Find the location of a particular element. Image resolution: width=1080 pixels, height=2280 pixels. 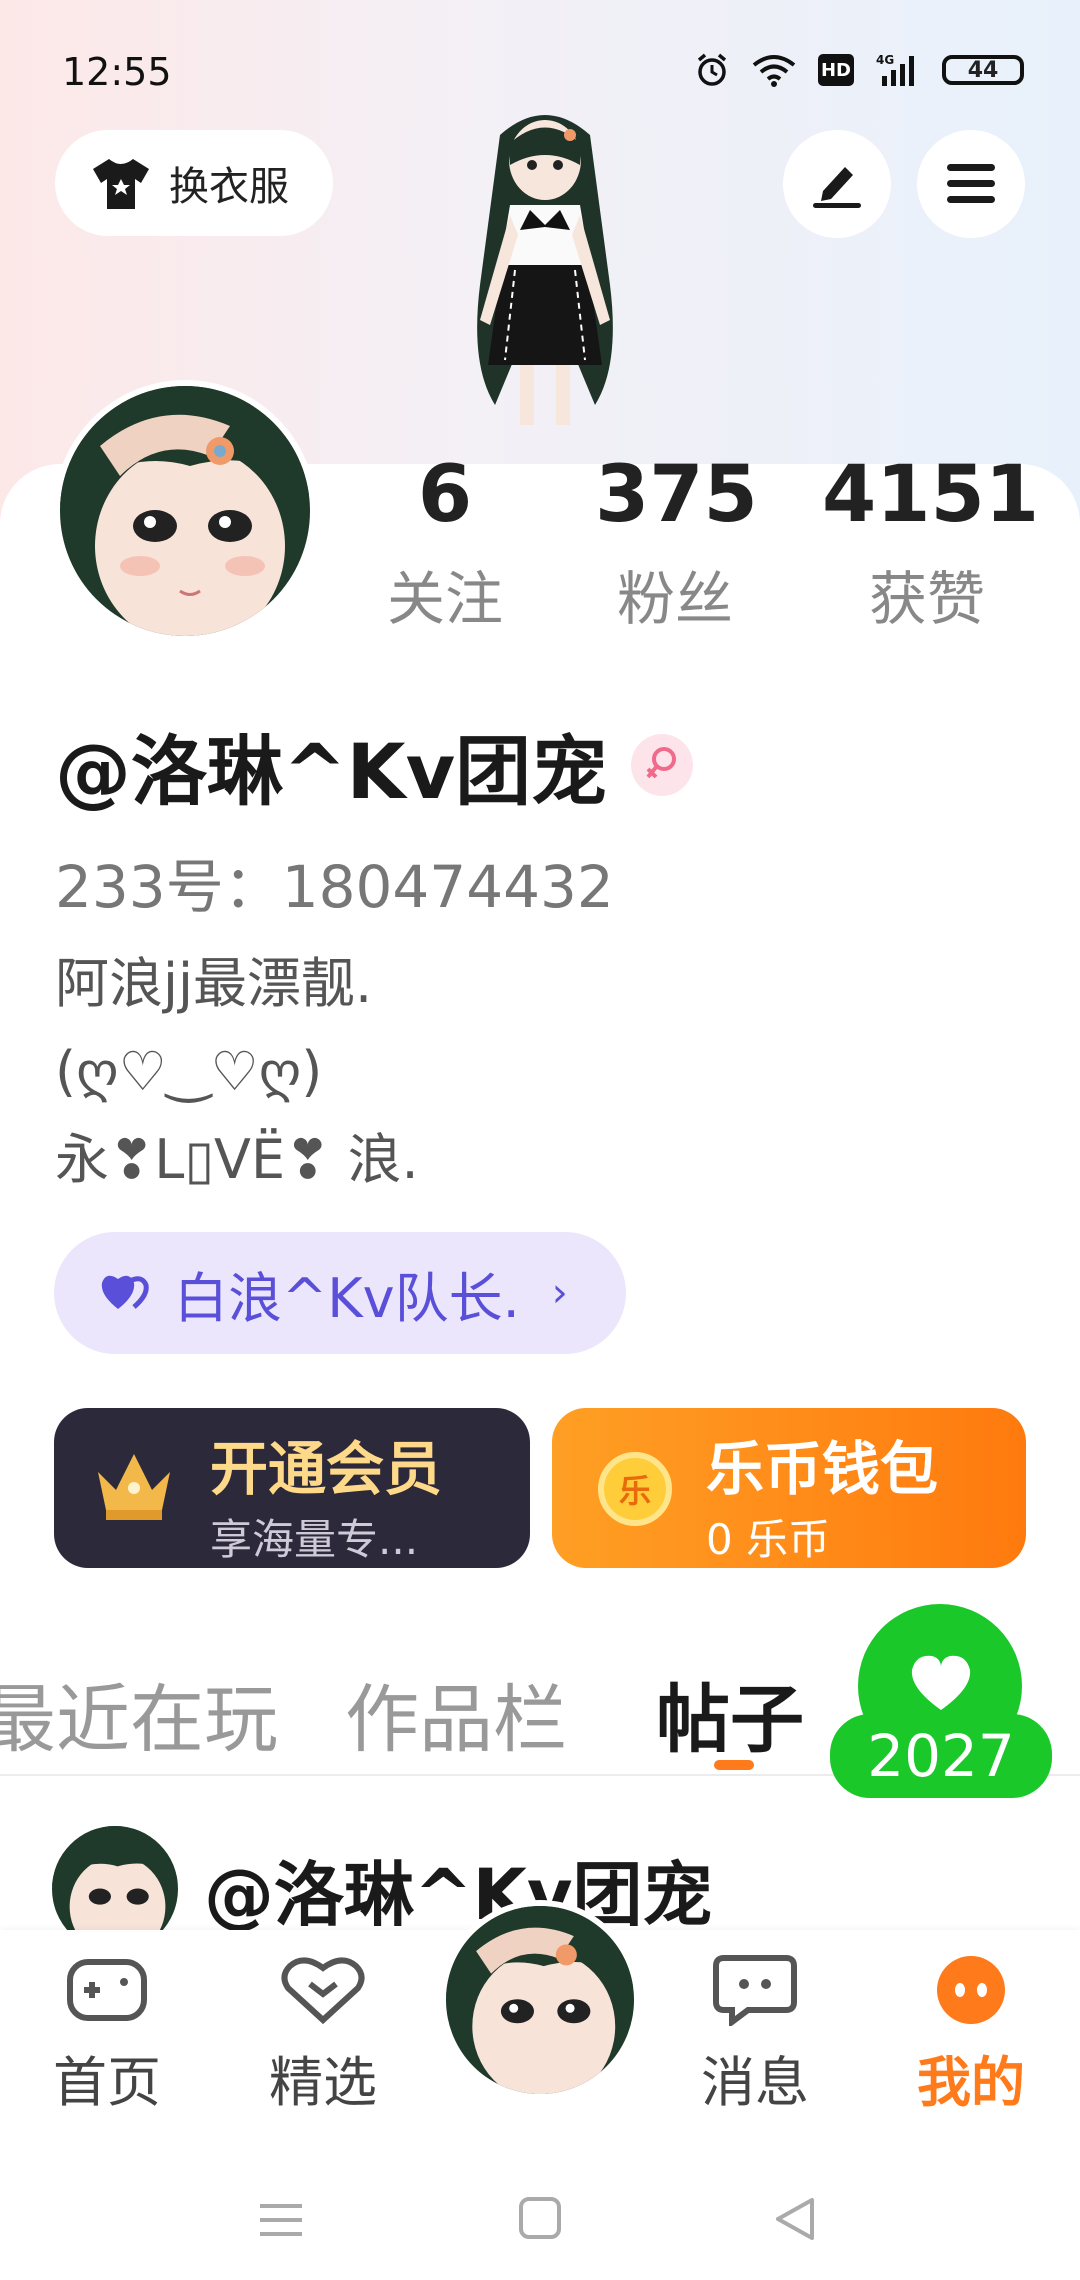

female-icon is located at coordinates (662, 765).